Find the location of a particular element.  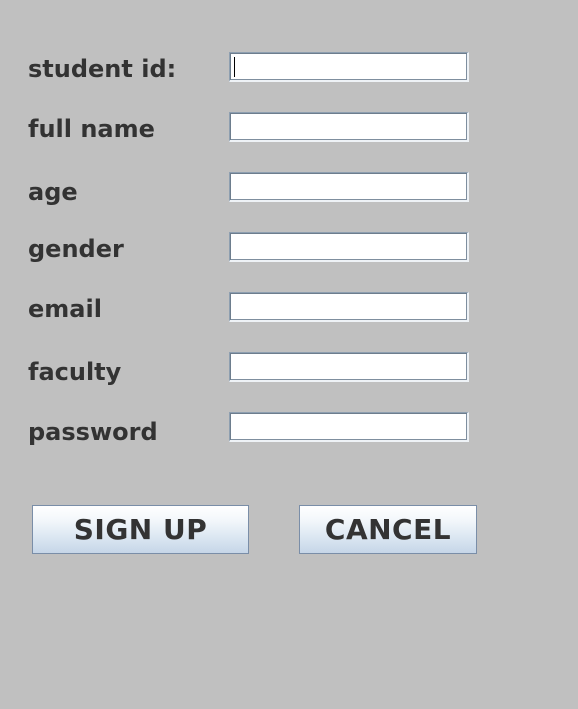

age-label: age is located at coordinates (53, 192).